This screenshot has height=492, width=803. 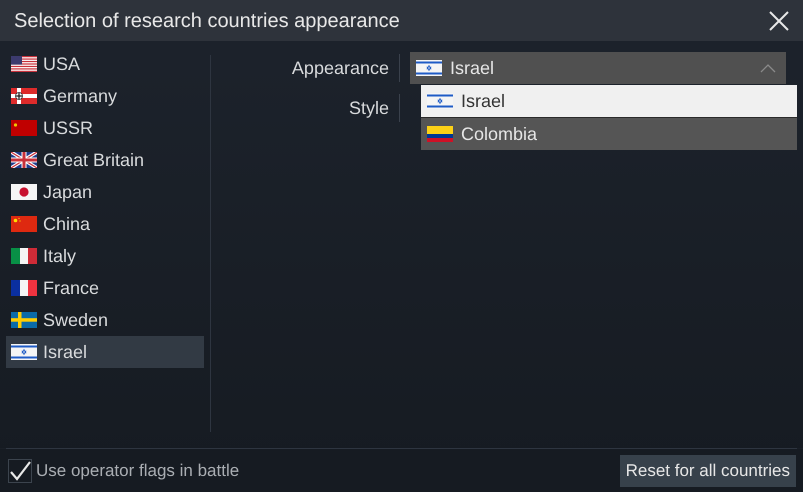 I want to click on close-icon, so click(x=779, y=21).